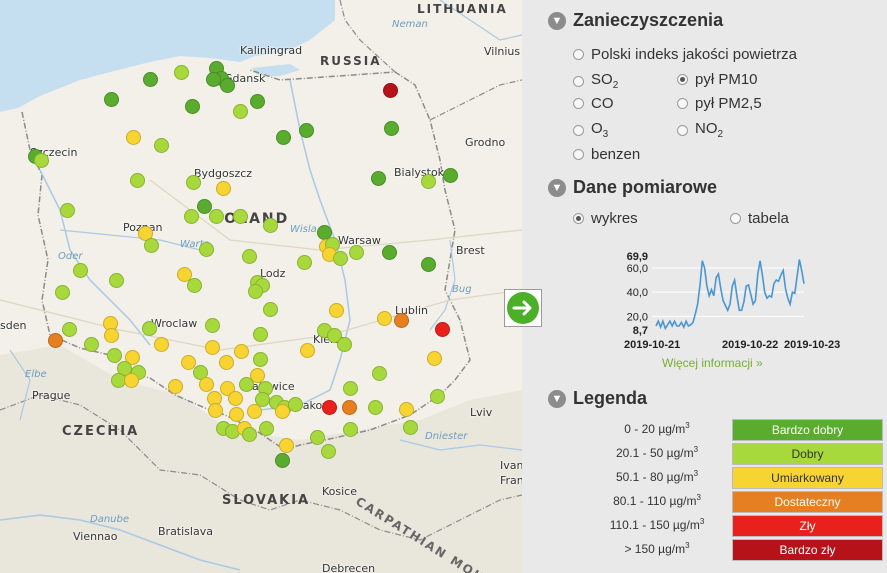 This screenshot has width=887, height=573. I want to click on option-no2: NO2, so click(700, 130).